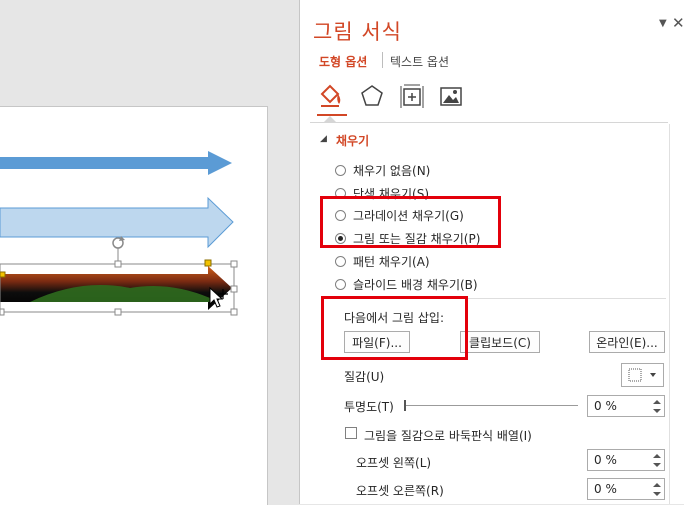 The width and height of the screenshot is (684, 505). I want to click on radio-label: 채우기 없음(N), so click(392, 170).